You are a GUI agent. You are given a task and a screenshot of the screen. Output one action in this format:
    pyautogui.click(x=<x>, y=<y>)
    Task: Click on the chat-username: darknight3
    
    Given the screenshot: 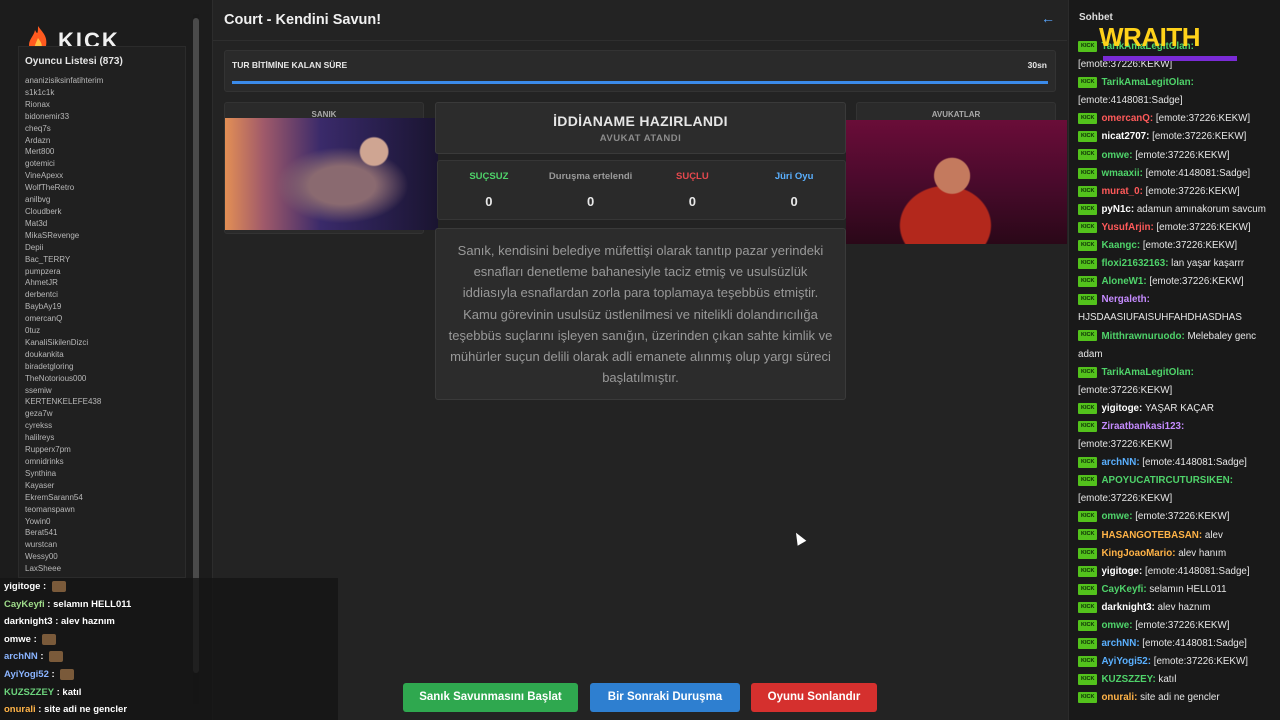 What is the action you would take?
    pyautogui.click(x=1126, y=607)
    